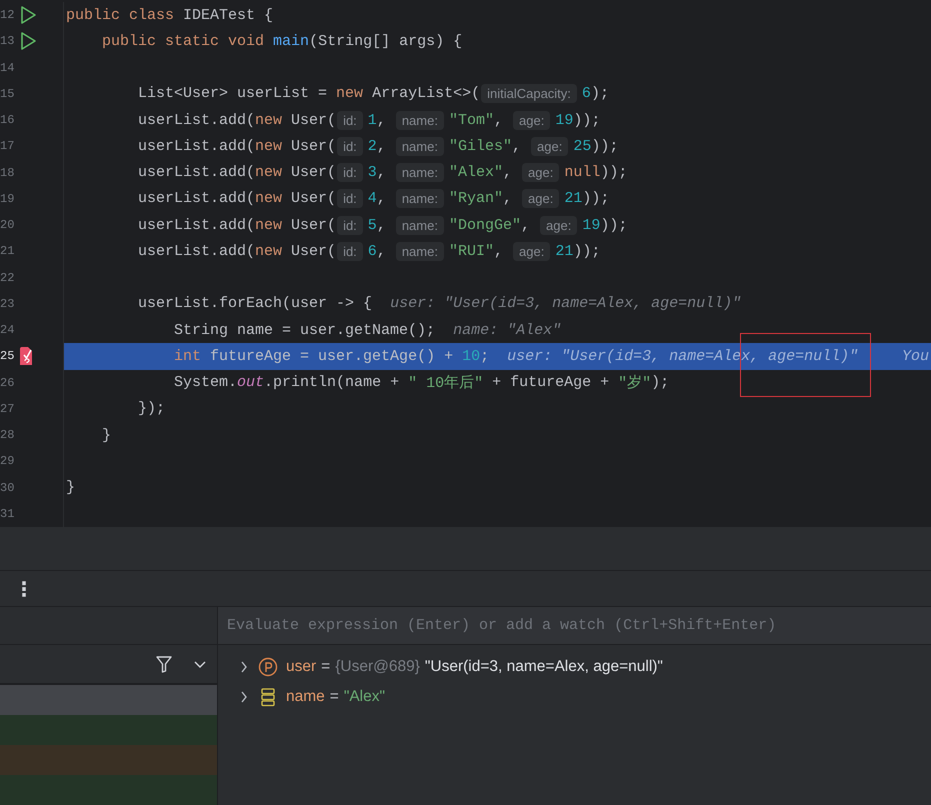 This screenshot has width=931, height=805. Describe the element at coordinates (8, 383) in the screenshot. I see `line-number: 26` at that location.